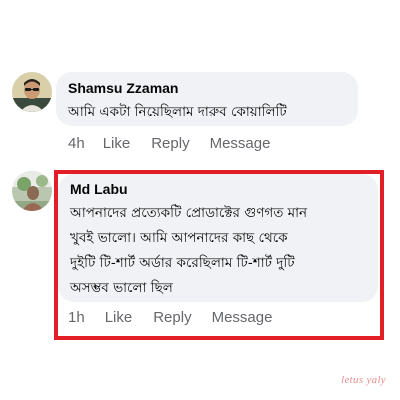 This screenshot has width=400, height=400. I want to click on comment-author: Md Labu, so click(218, 189).